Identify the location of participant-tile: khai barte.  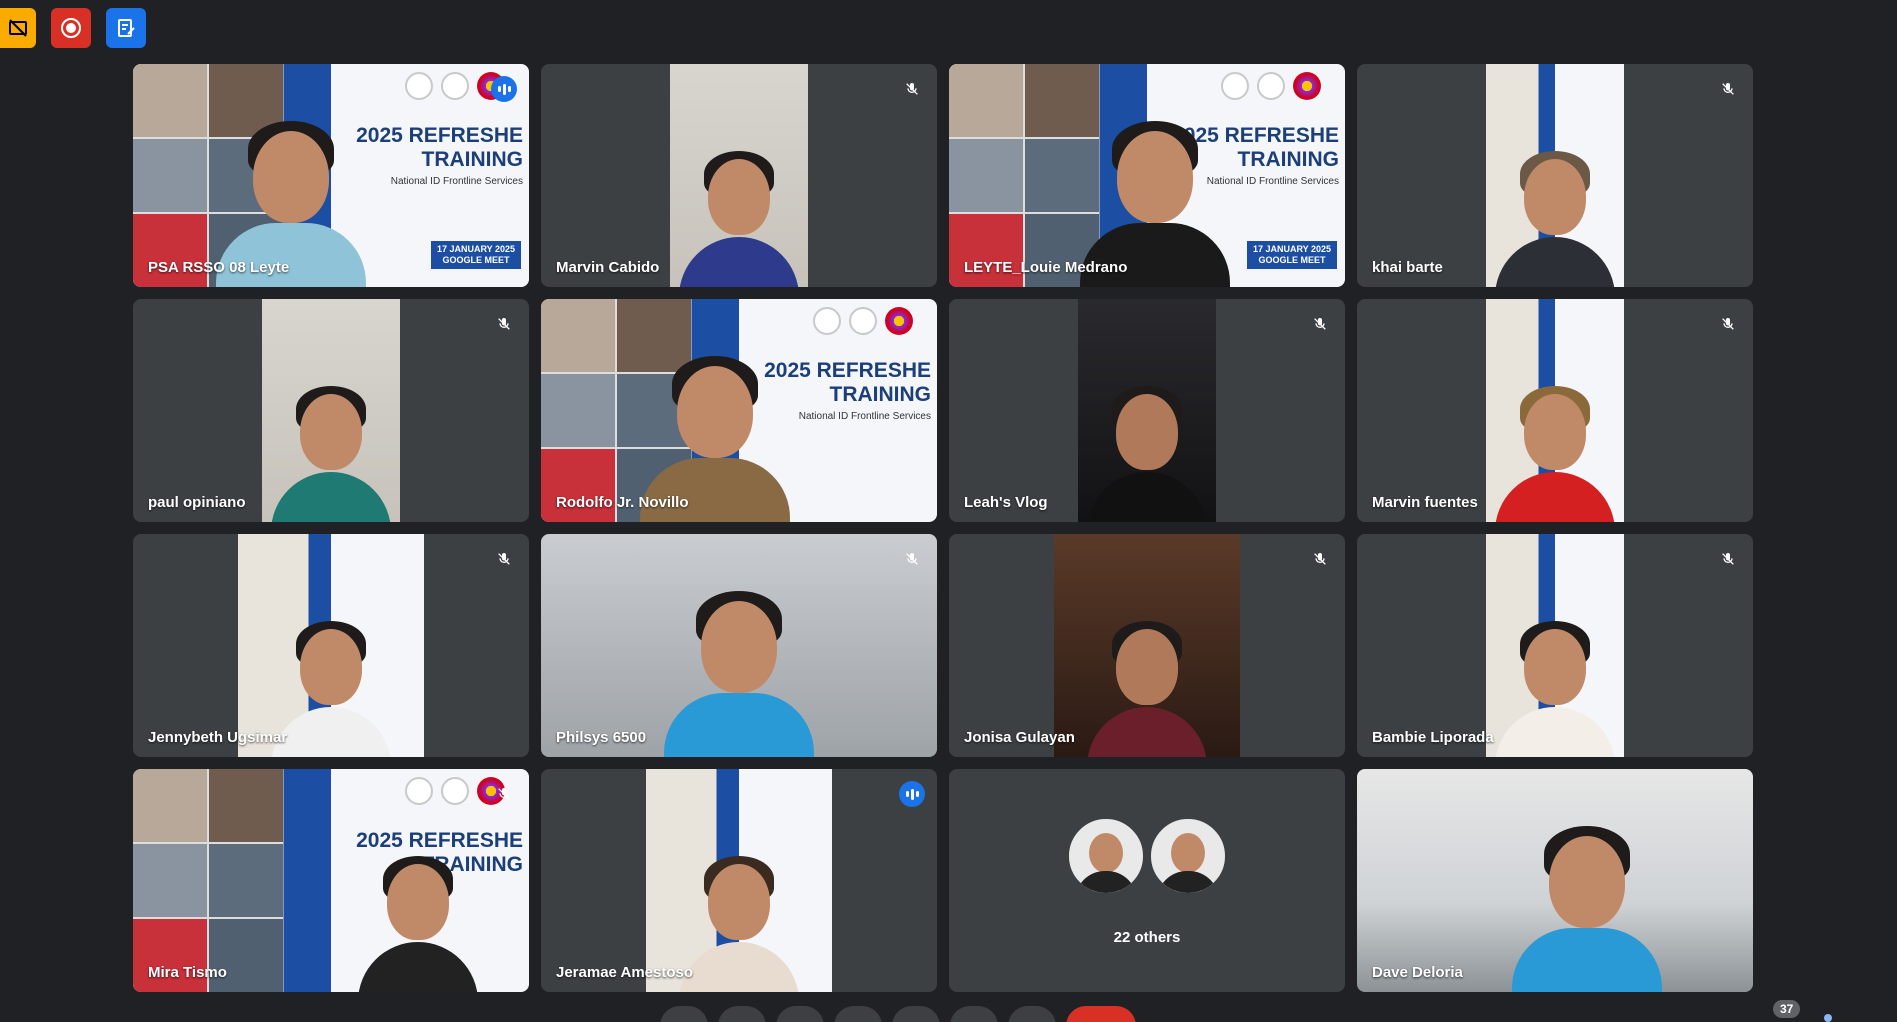
(1555, 175).